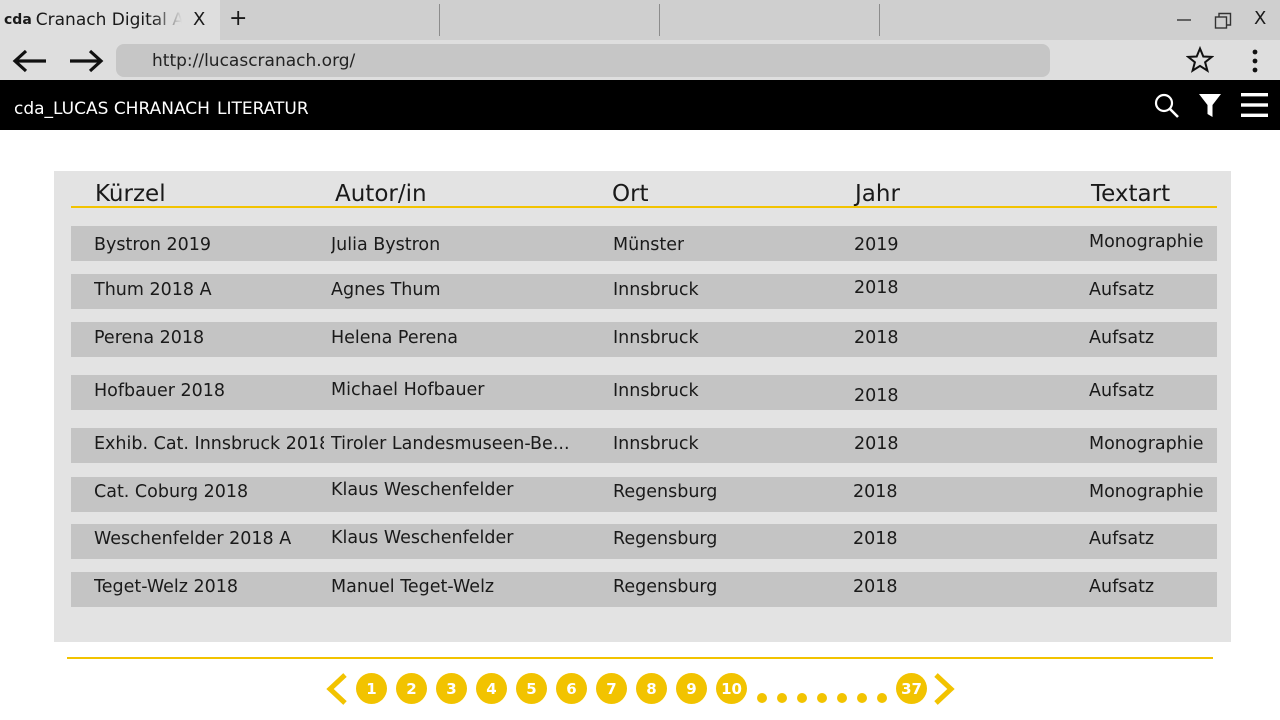  What do you see at coordinates (337, 689) in the screenshot?
I see `chevron-left-icon` at bounding box center [337, 689].